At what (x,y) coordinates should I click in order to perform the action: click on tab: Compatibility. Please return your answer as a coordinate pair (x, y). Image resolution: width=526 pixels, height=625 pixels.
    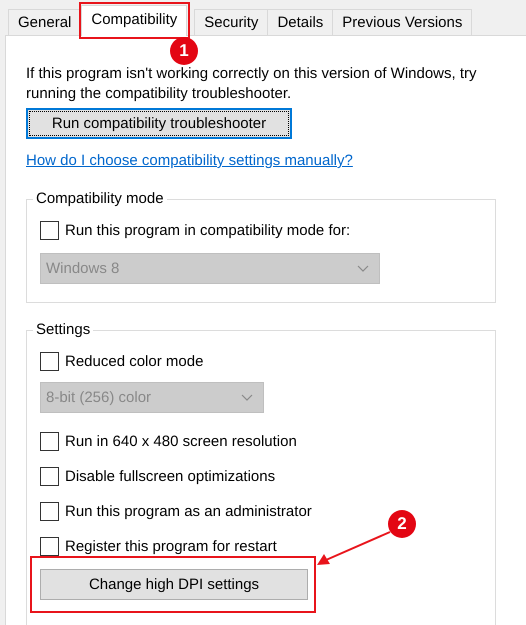
    Looking at the image, I should click on (134, 20).